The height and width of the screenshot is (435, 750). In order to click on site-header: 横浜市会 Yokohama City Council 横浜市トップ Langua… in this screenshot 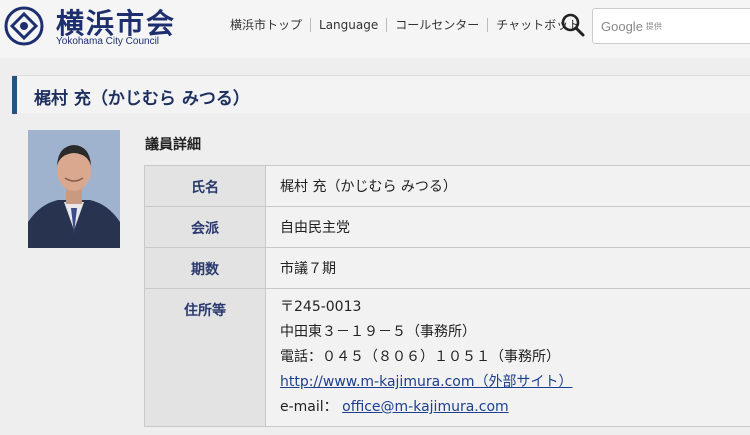, I will do `click(375, 29)`.